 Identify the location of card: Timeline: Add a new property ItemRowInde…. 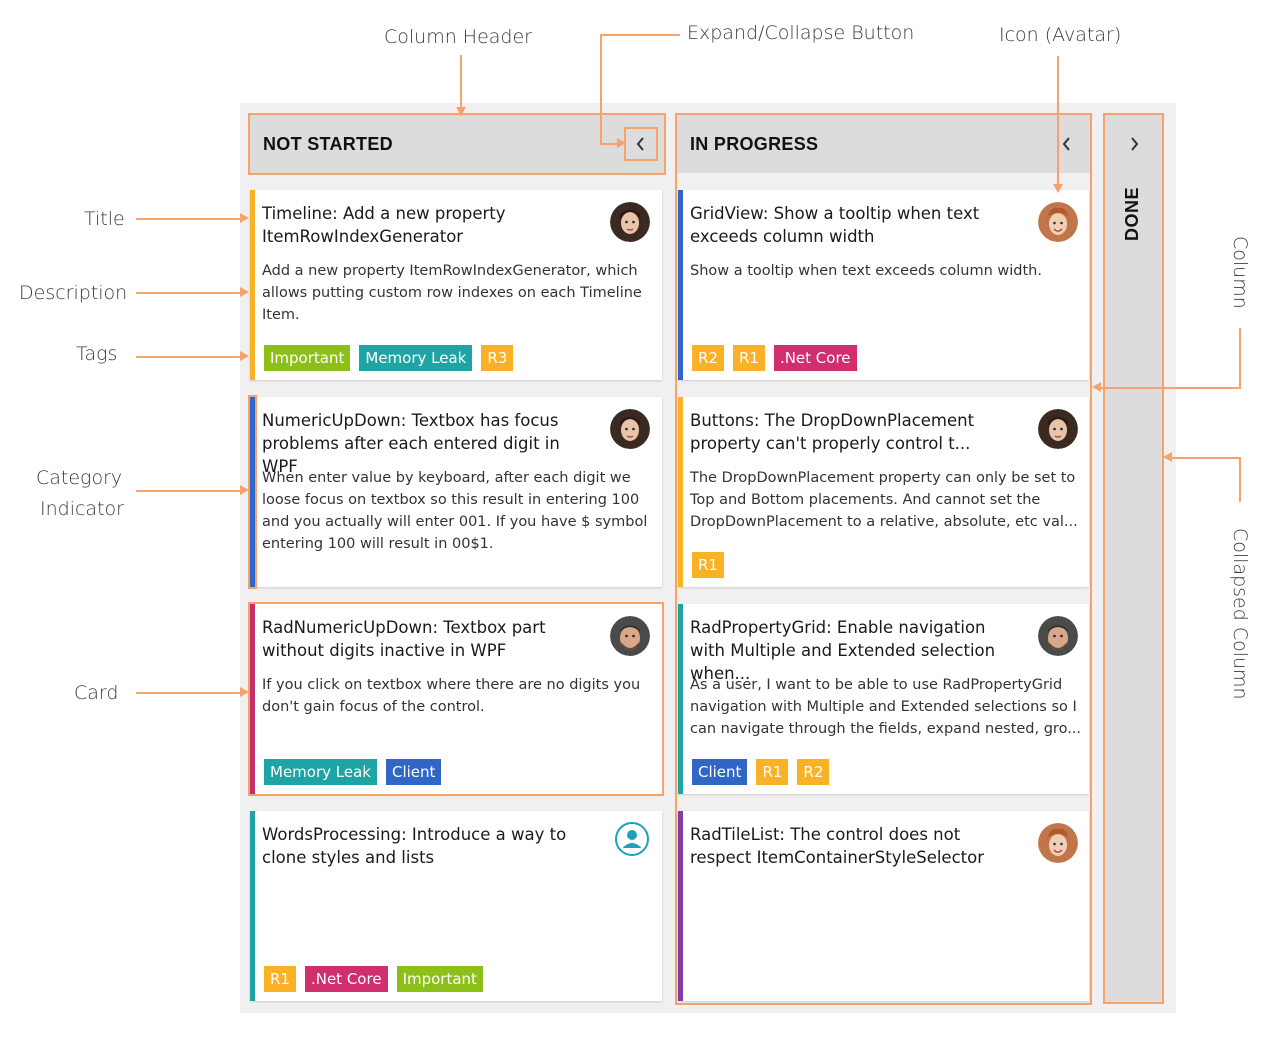
(456, 285).